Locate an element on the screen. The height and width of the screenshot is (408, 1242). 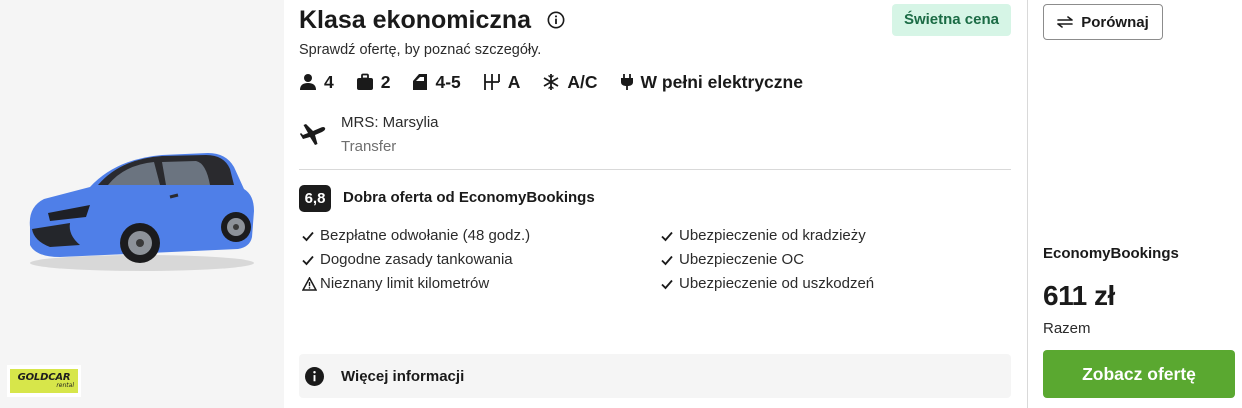
benefit-item: Ubezpieczenie od uszkodzeń is located at coordinates (776, 284).